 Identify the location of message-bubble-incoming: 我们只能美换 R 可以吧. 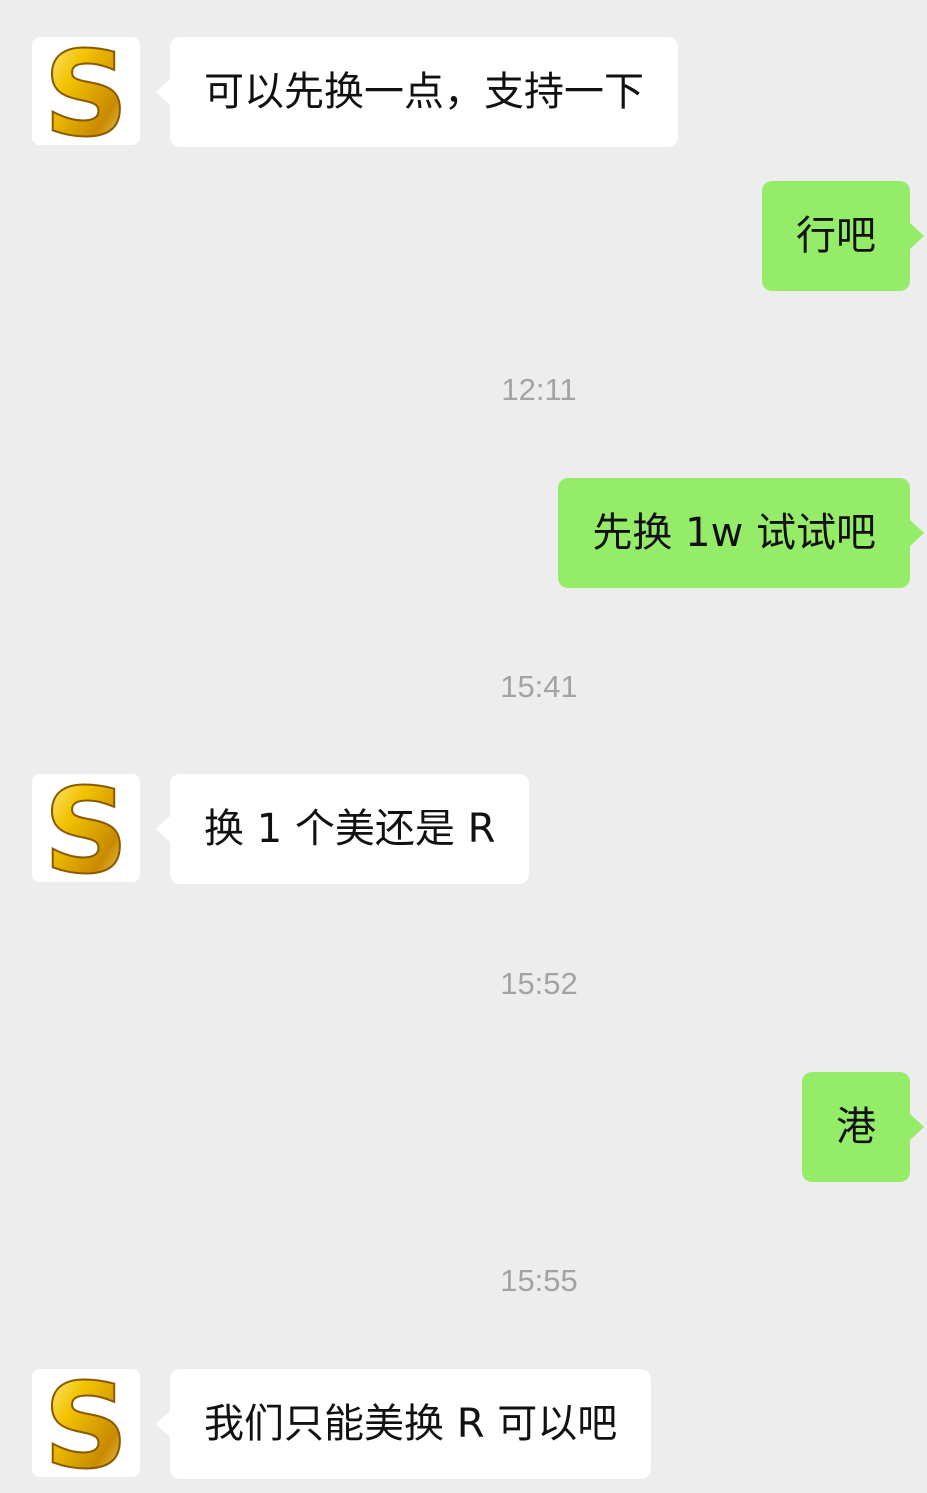
(403, 1424).